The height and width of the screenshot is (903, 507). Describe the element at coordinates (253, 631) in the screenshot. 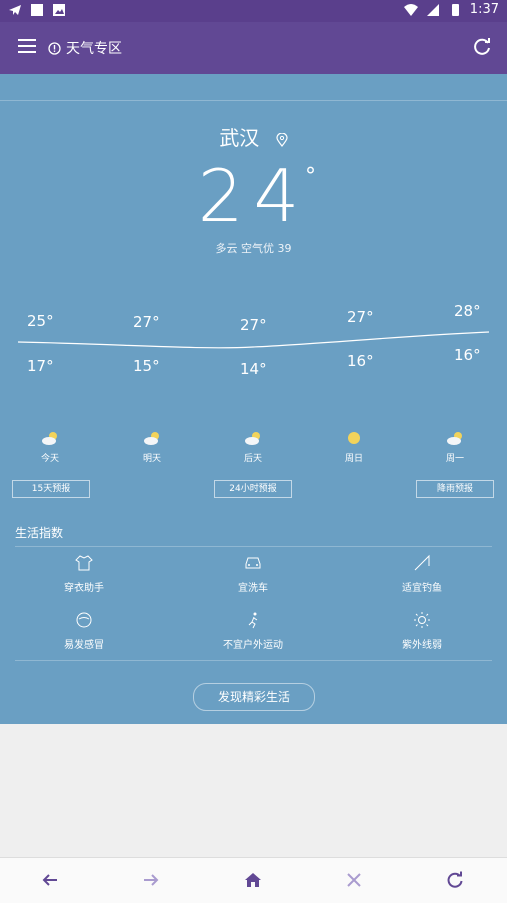

I see `life-item-sports: 不宜户外运动` at that location.